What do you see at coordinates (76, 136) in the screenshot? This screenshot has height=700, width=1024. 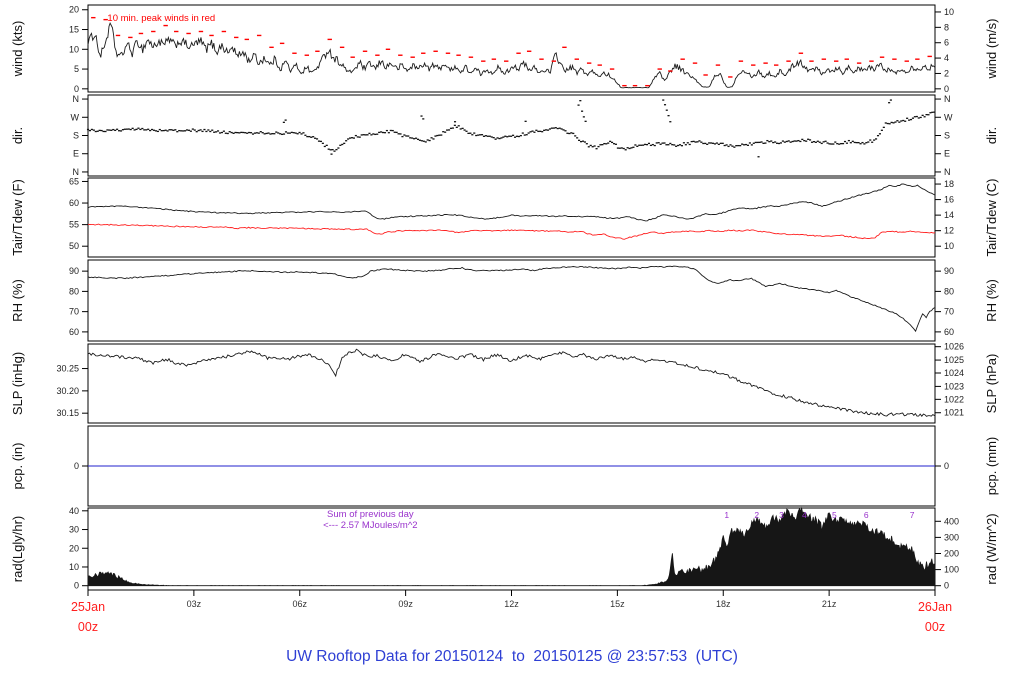 I see `dir-left-tick-label: S` at bounding box center [76, 136].